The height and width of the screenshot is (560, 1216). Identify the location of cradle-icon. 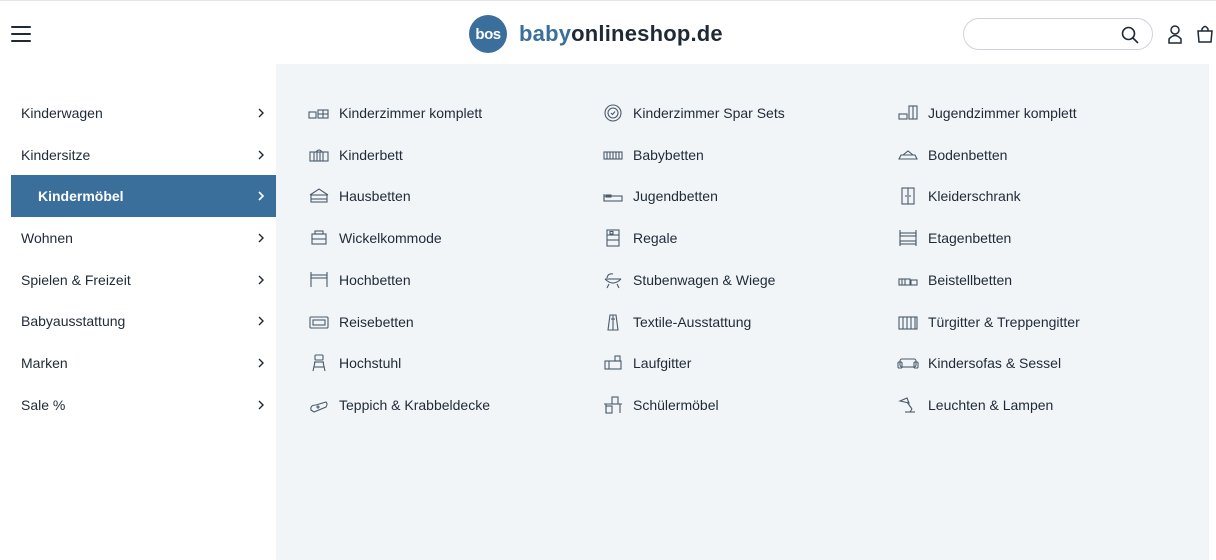
(613, 281).